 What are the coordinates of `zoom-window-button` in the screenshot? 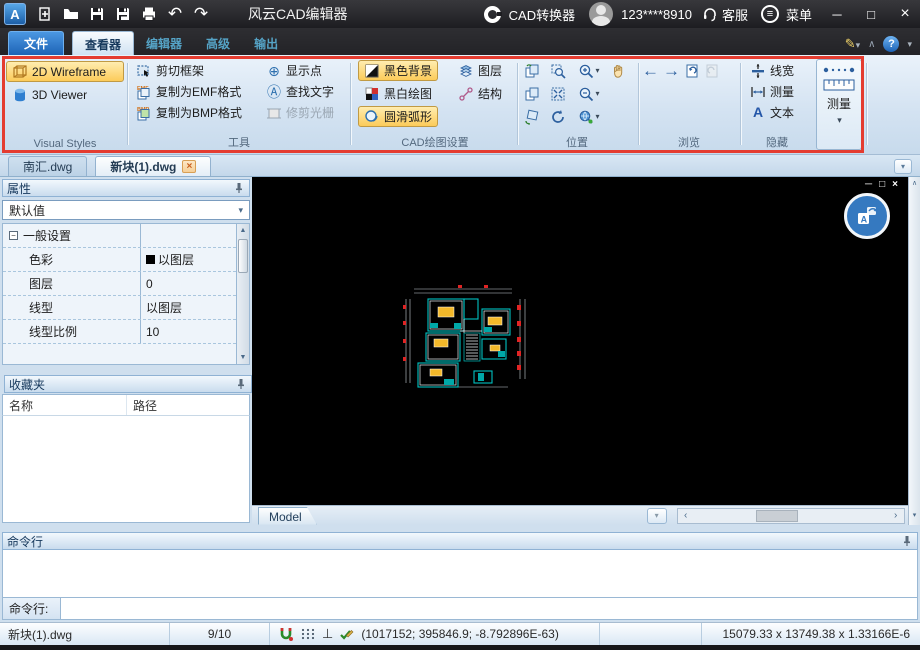 It's located at (558, 71).